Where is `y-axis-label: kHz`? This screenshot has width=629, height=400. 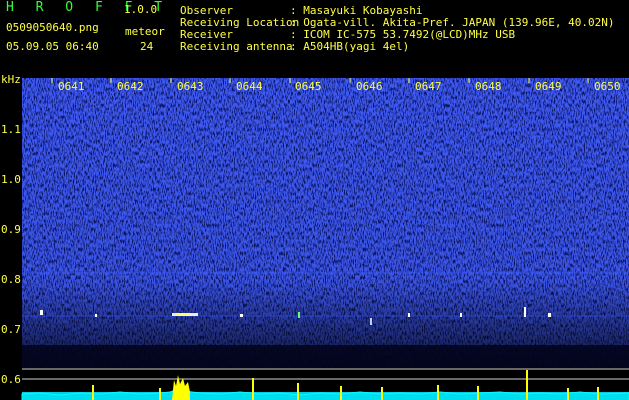 y-axis-label: kHz is located at coordinates (11, 79).